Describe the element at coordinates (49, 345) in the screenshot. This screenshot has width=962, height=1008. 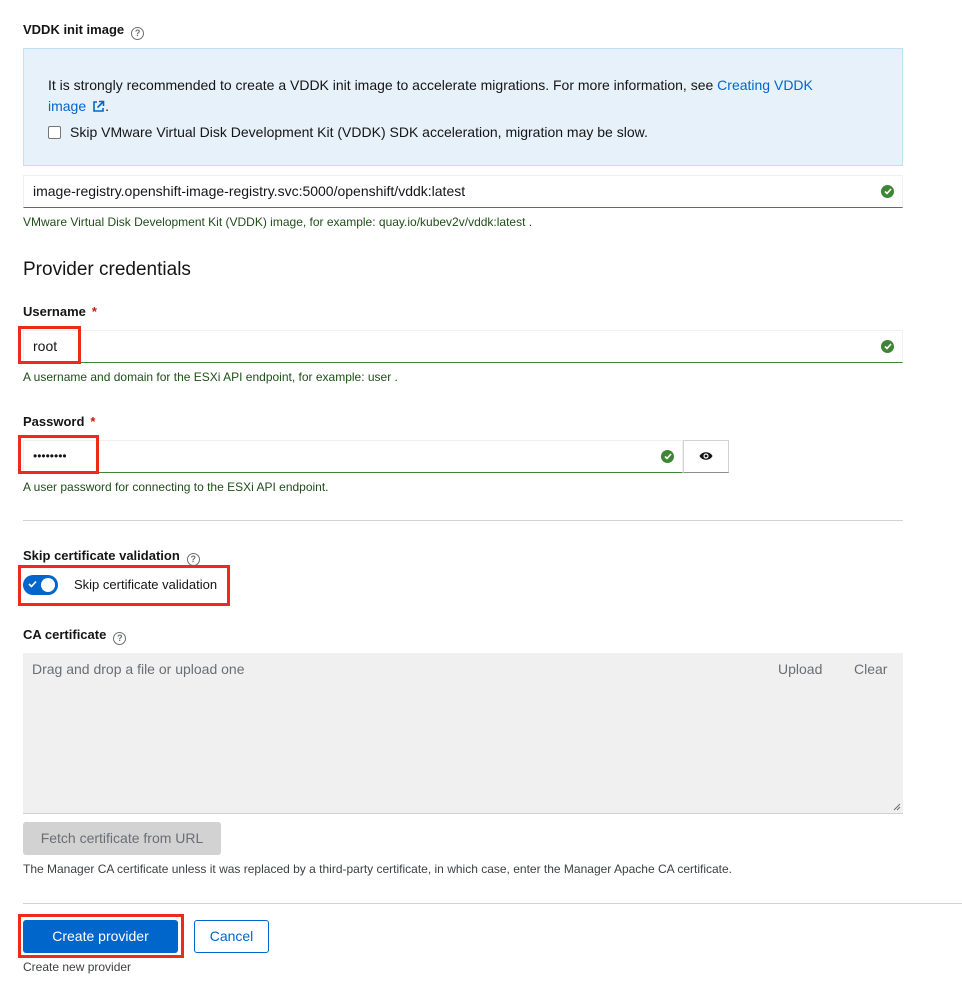
I see `username-highlight` at that location.